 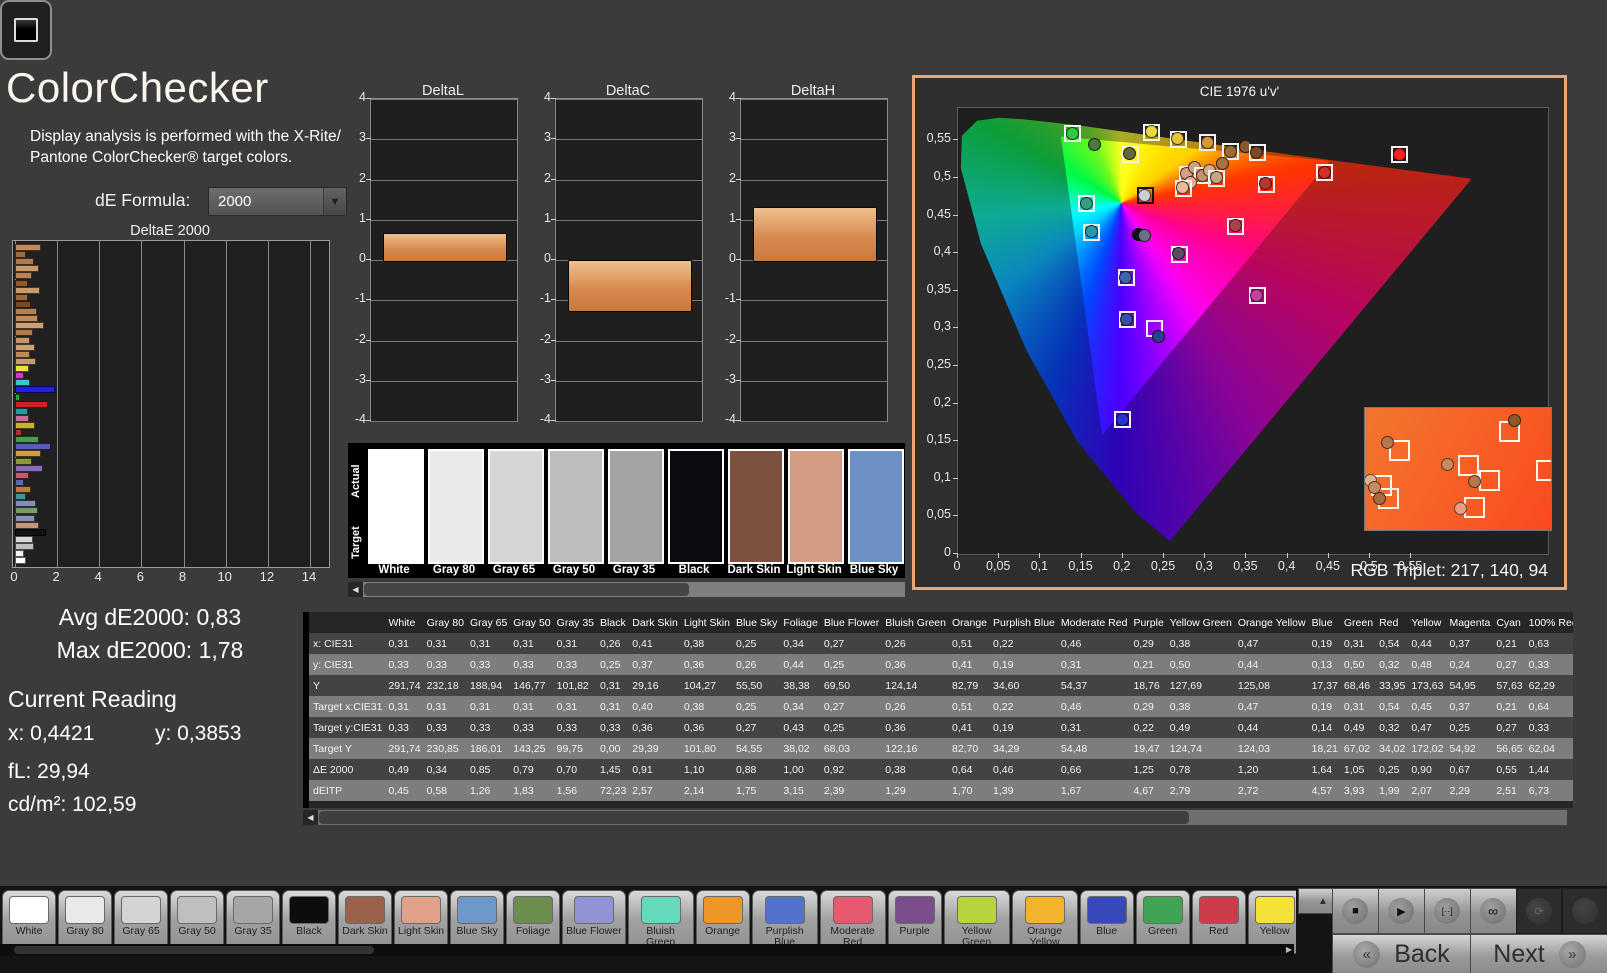 What do you see at coordinates (1506, 664) in the screenshot?
I see `table-cell: 0,27` at bounding box center [1506, 664].